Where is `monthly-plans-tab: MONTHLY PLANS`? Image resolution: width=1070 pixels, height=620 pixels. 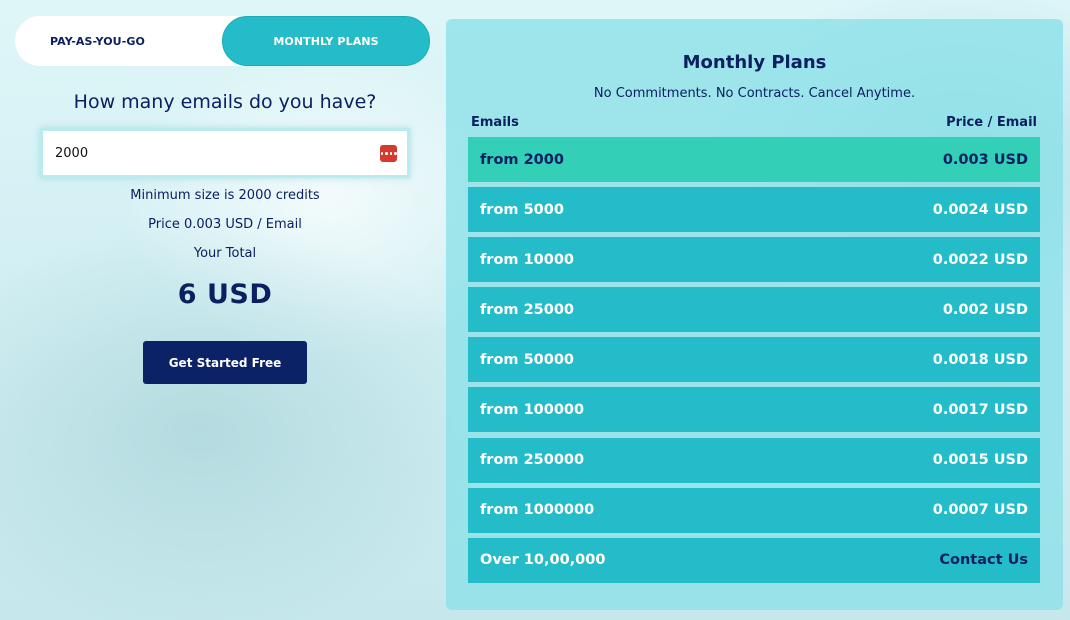 monthly-plans-tab: MONTHLY PLANS is located at coordinates (326, 41).